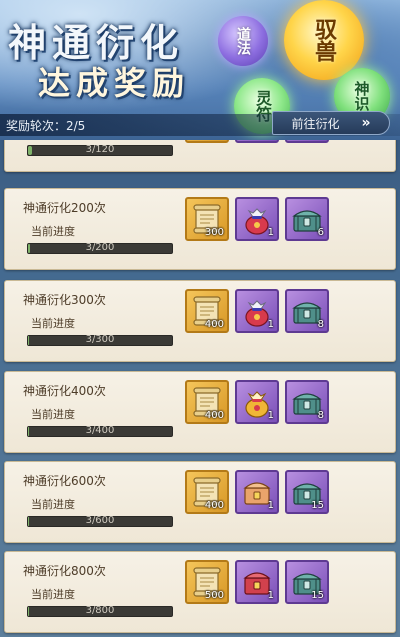 This screenshot has height=637, width=400. What do you see at coordinates (315, 123) in the screenshot?
I see `goto-evolve-label: 前往衍化` at bounding box center [315, 123].